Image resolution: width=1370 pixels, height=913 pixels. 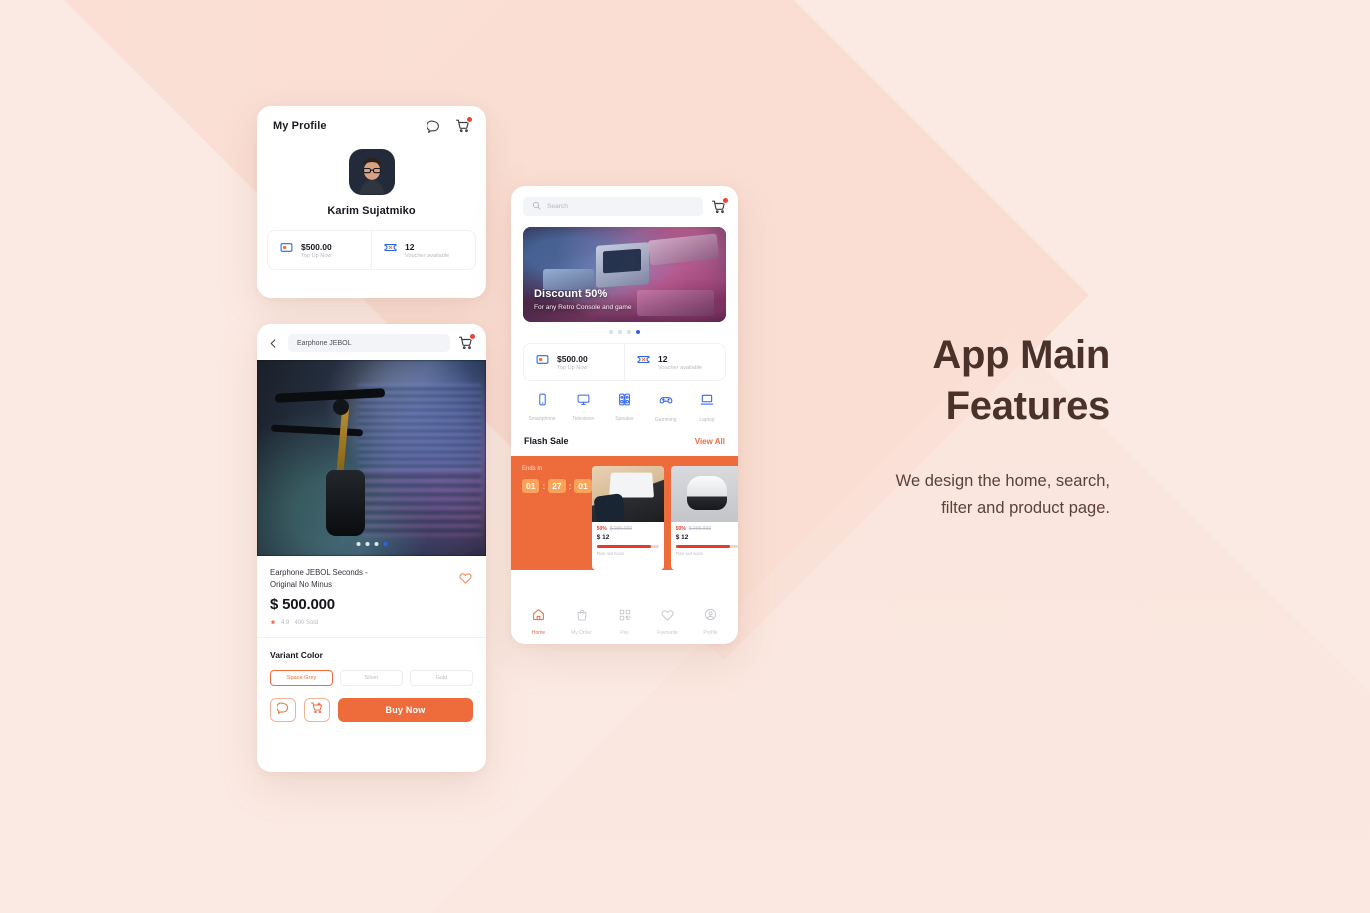 What do you see at coordinates (301, 678) in the screenshot?
I see `variant-chip-space-grey: Space Grey` at bounding box center [301, 678].